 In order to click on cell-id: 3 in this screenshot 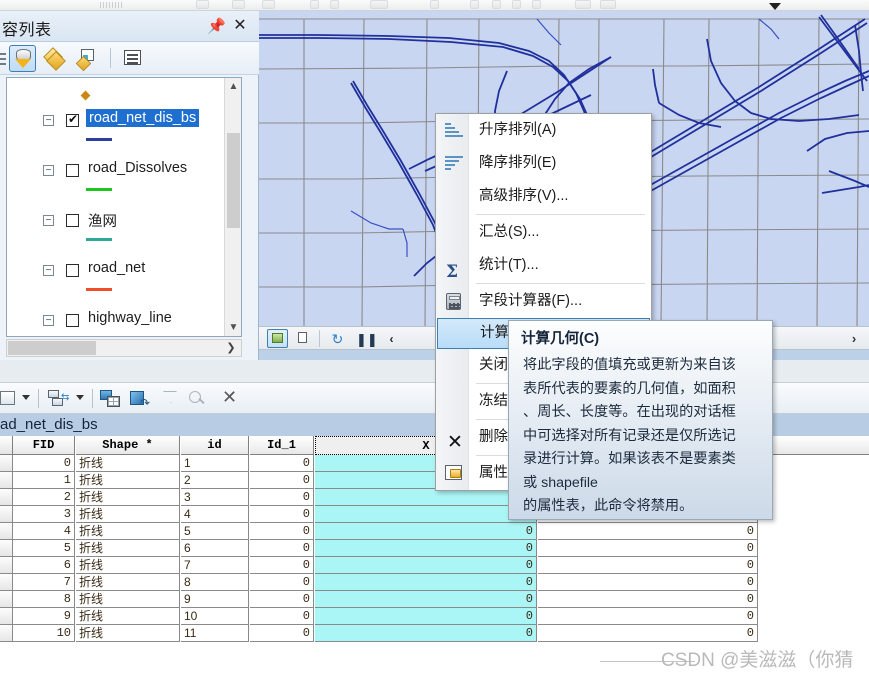, I will do `click(215, 497)`.